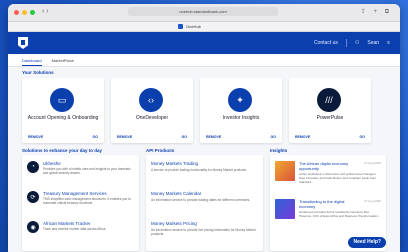 This screenshot has width=408, height=252. I want to click on header-actions: Contact us ⚇ Sean ≡, so click(352, 43).